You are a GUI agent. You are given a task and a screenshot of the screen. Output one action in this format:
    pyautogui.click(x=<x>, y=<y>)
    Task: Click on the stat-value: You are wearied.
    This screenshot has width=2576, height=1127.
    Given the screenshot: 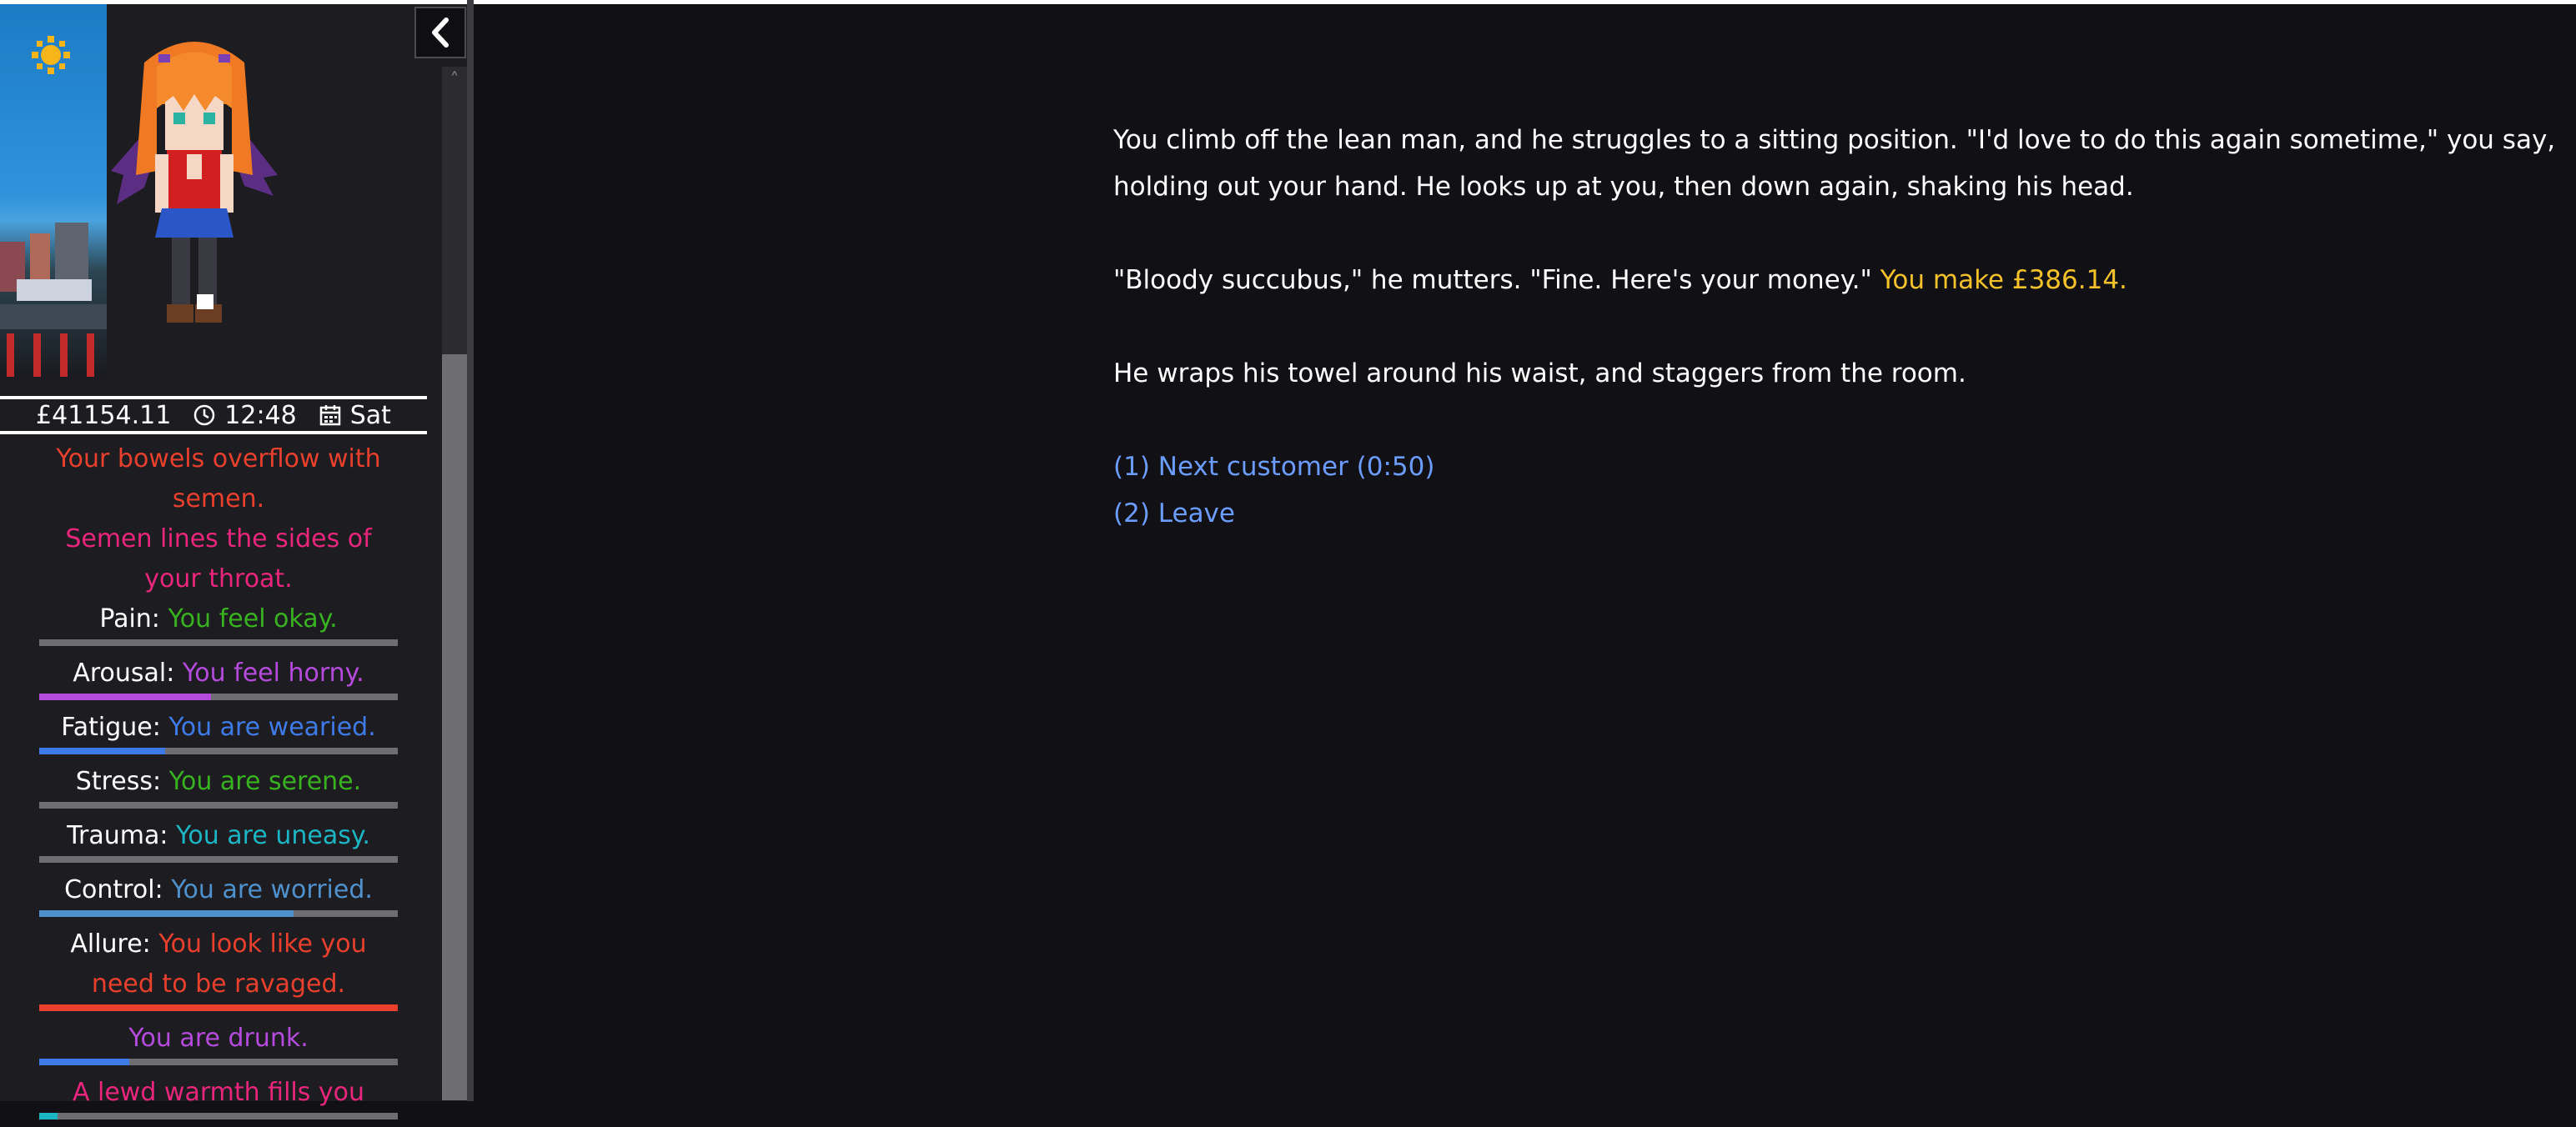 What is the action you would take?
    pyautogui.click(x=272, y=727)
    